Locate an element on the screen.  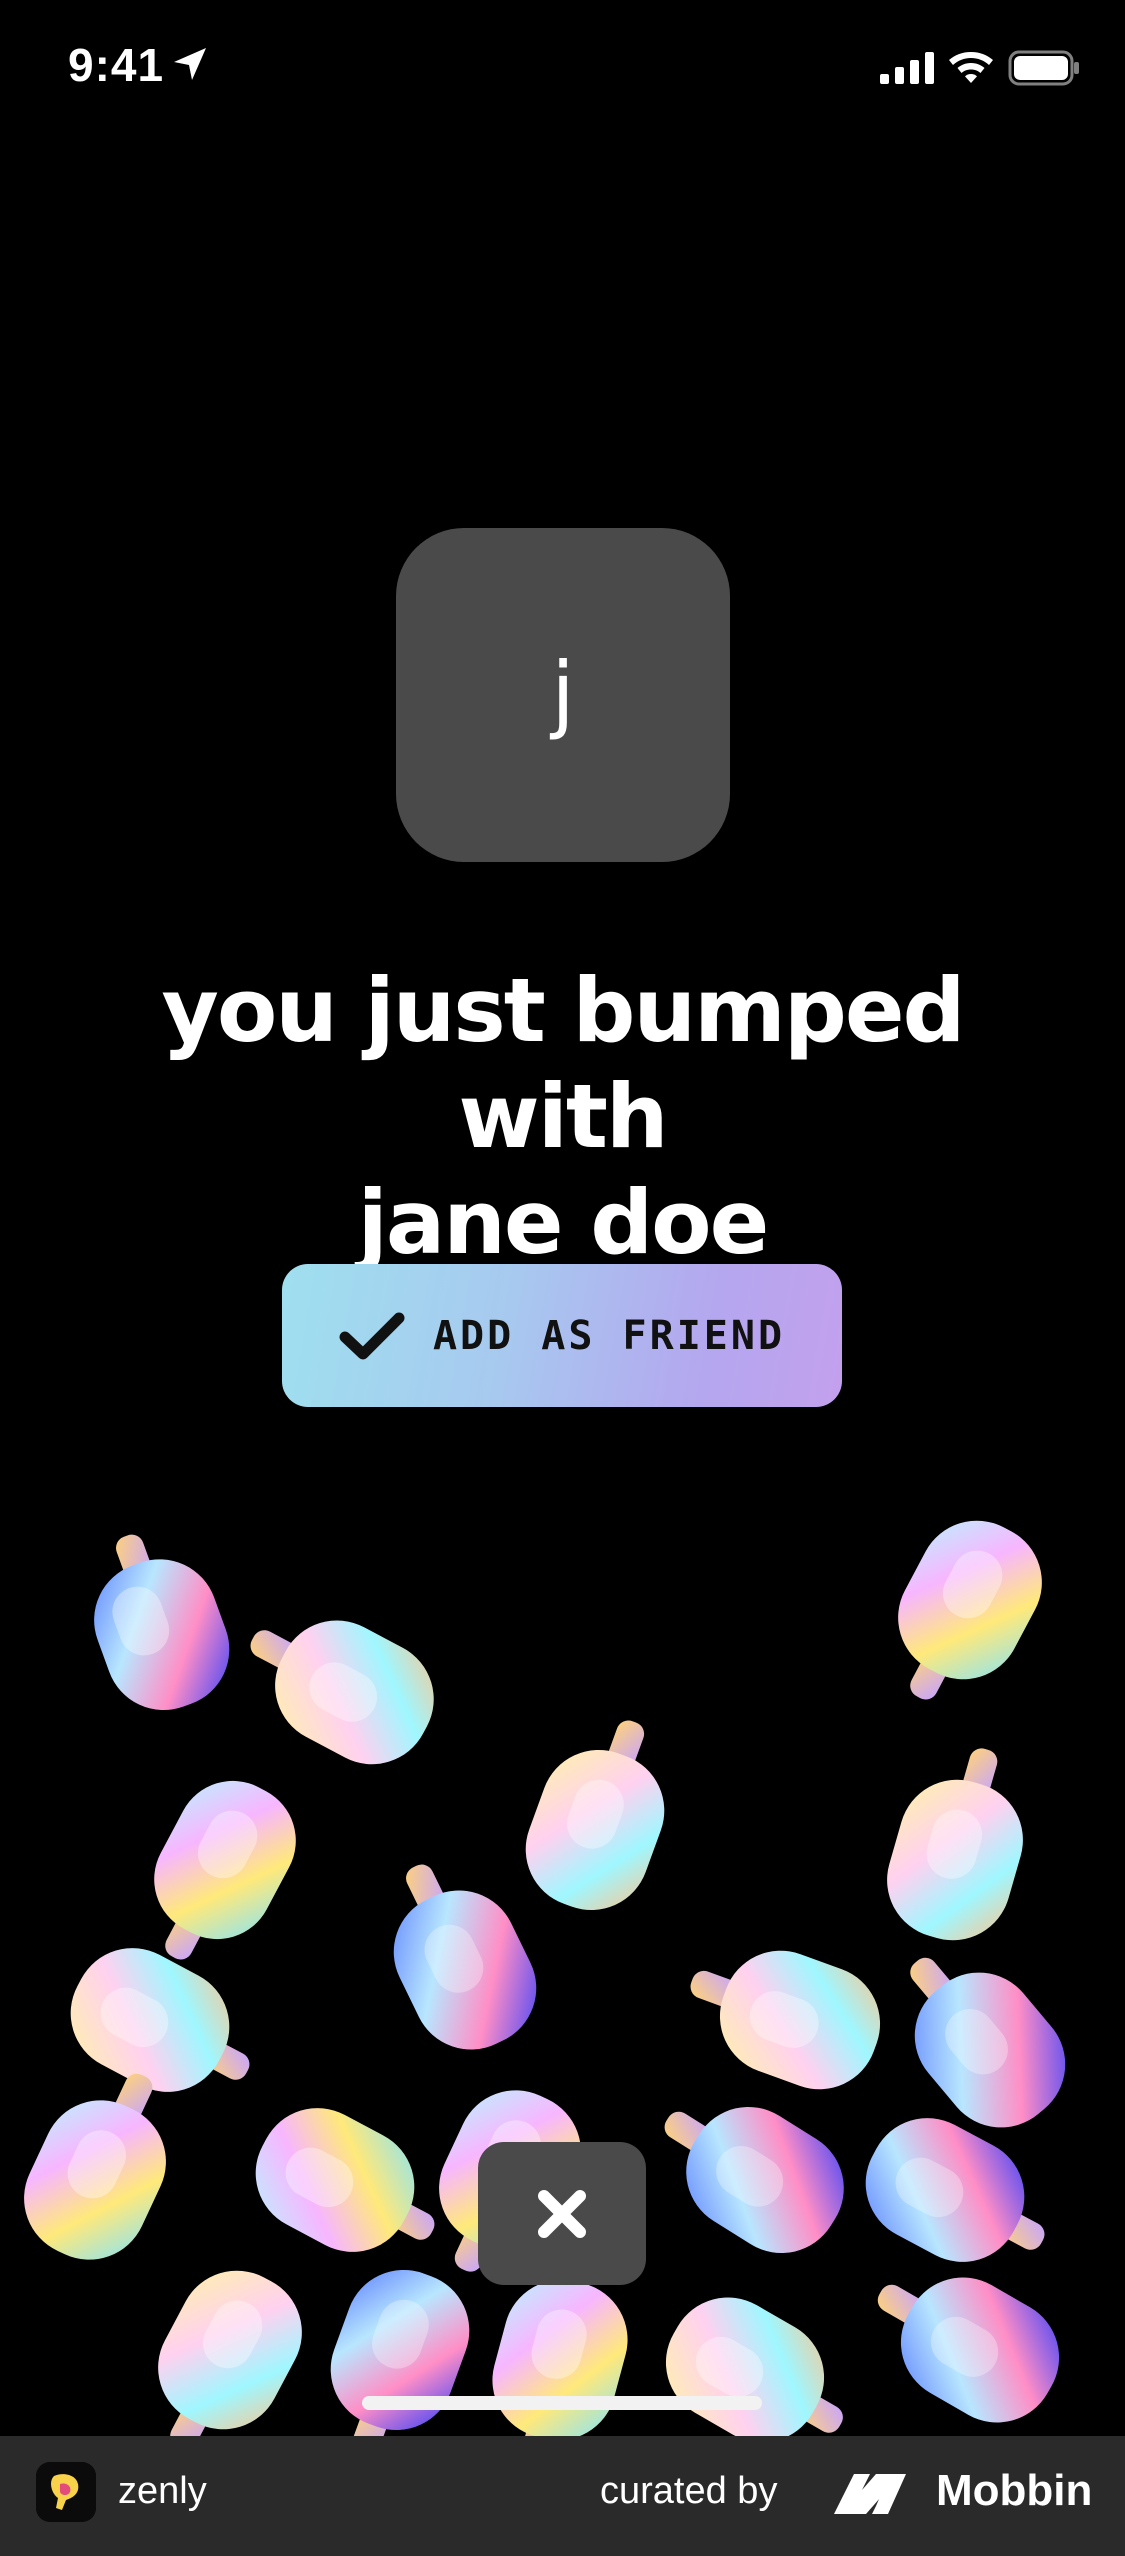
add-as-friend-button: ADD AS FRIEND is located at coordinates (562, 1335).